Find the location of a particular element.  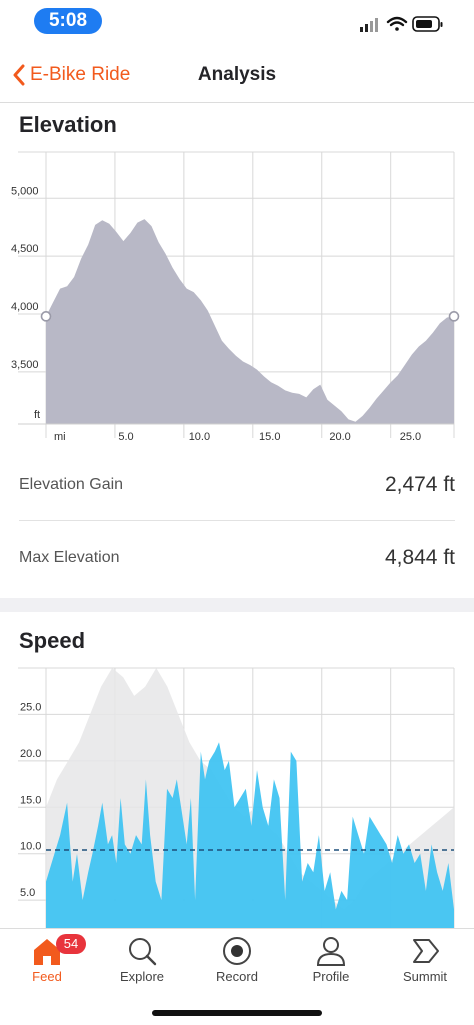

nav-bar: E-Bike Ride Analysis is located at coordinates (237, 75).